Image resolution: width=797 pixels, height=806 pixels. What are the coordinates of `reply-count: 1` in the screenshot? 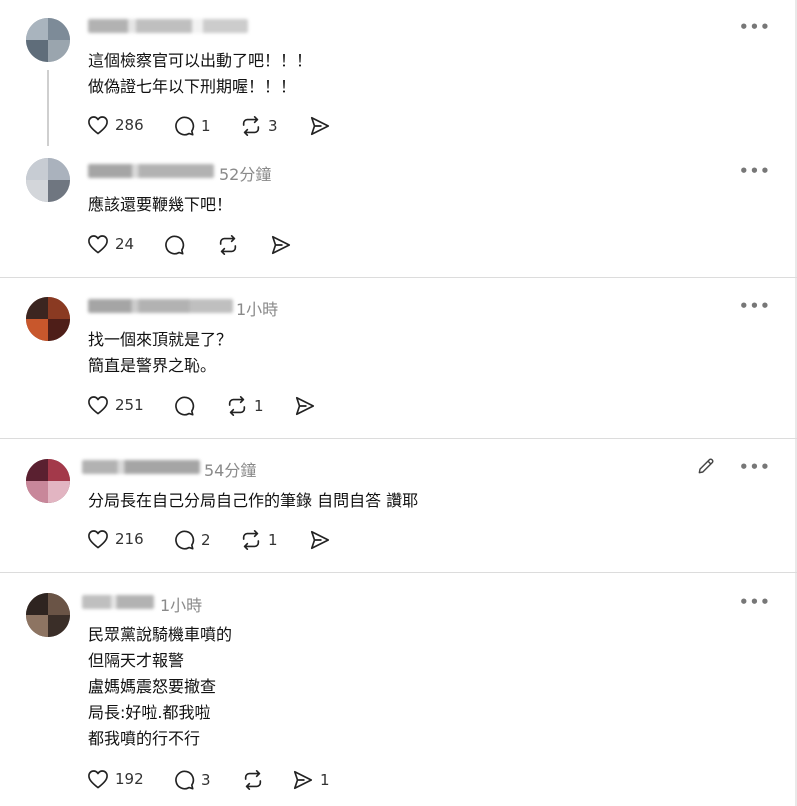 It's located at (206, 126).